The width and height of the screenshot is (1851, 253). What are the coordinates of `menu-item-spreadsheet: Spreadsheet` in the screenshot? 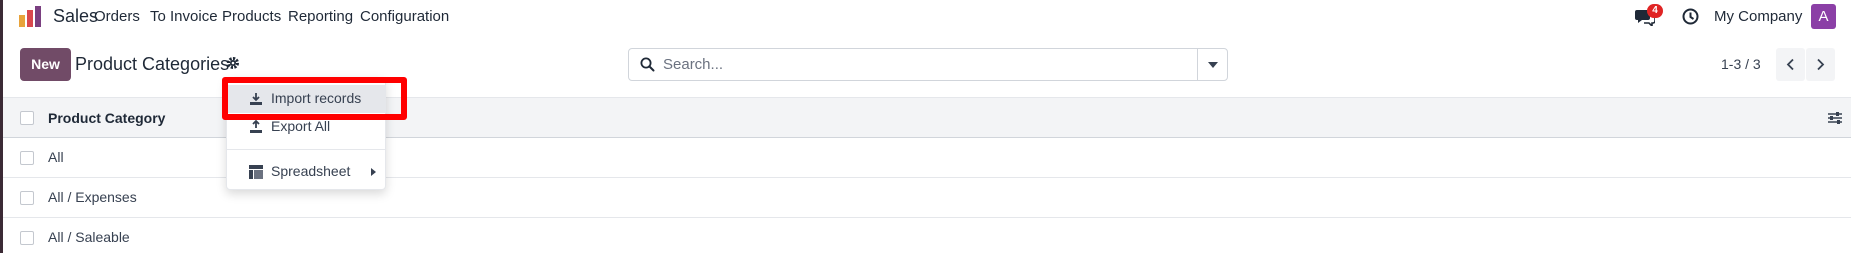 It's located at (306, 172).